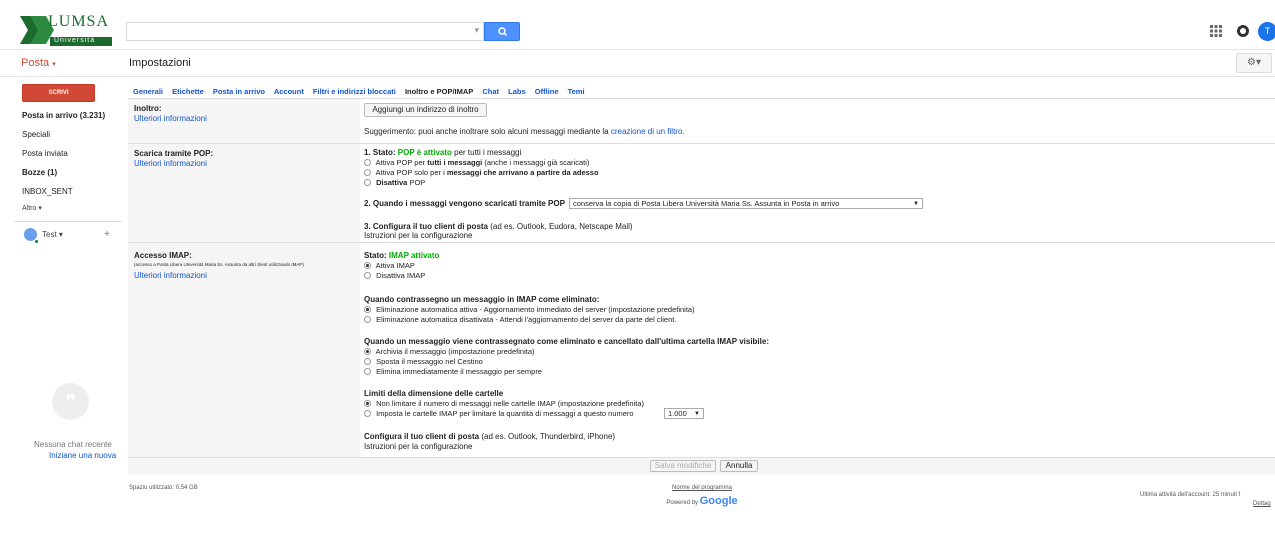 This screenshot has width=1275, height=537. What do you see at coordinates (424, 152) in the screenshot?
I see `pop-status-value: POP è attivato` at bounding box center [424, 152].